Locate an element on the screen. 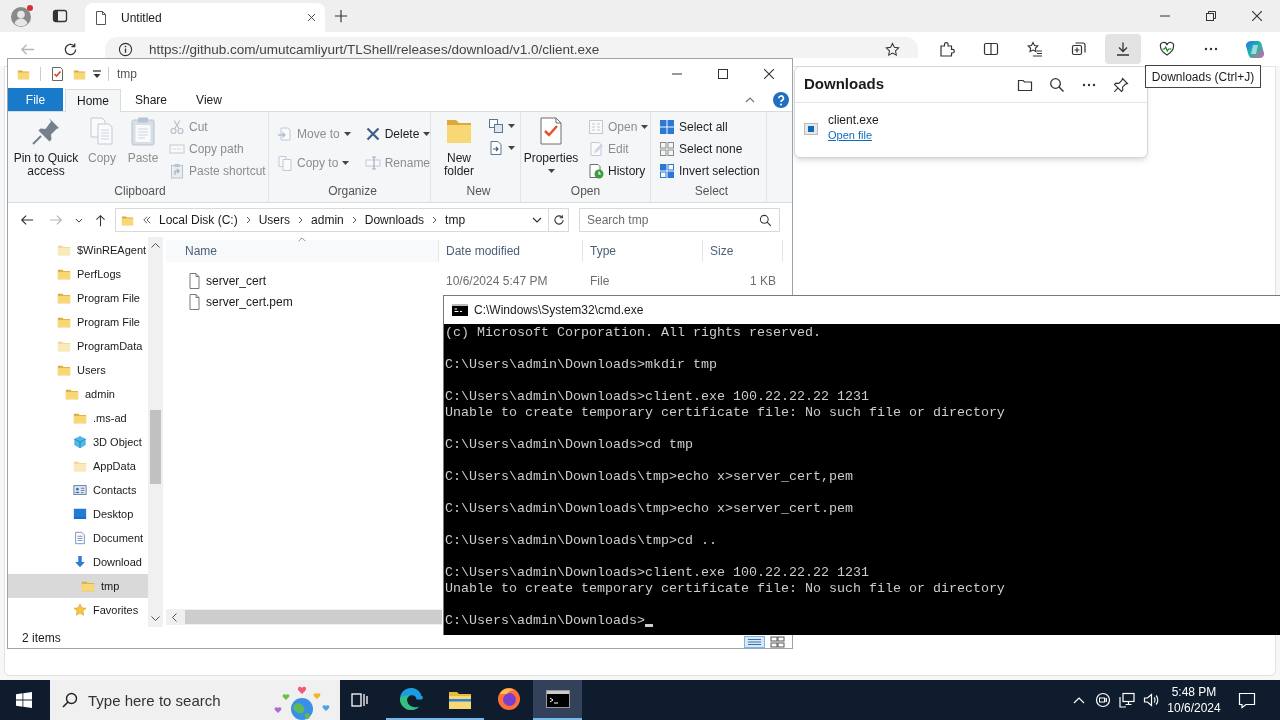  address-field: https://github.com/umutcamliyurt/TLShell/releases/download/v1.0/client.exe is located at coordinates (511, 47).